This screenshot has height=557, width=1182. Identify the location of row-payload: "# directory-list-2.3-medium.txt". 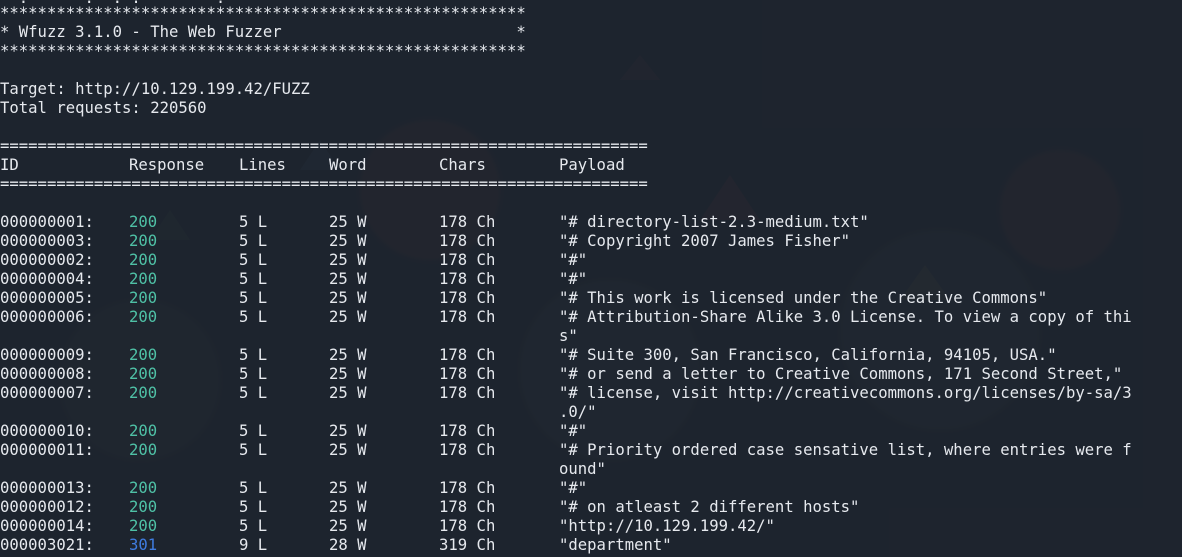
(714, 222).